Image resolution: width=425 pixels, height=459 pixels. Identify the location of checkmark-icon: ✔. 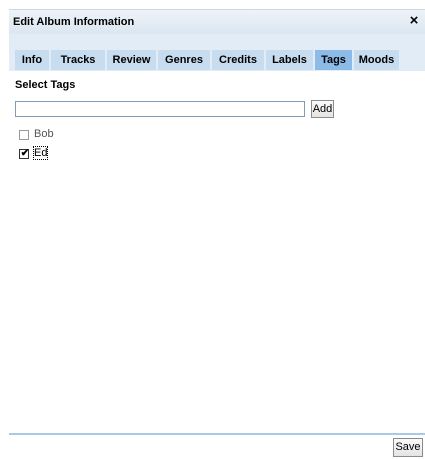
(25, 153).